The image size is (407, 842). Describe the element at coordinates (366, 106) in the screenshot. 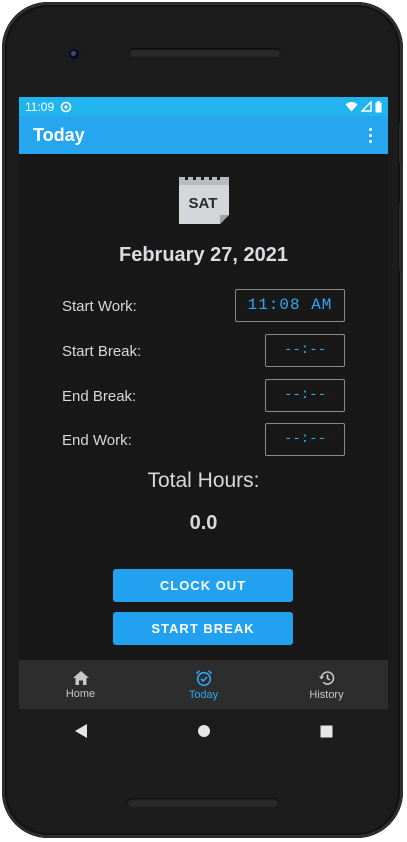

I see `signal-icon` at that location.